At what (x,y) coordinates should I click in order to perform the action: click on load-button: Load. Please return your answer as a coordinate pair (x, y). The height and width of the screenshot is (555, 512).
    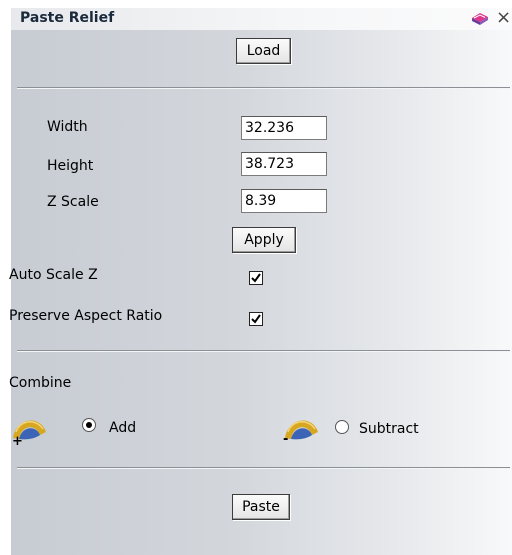
    Looking at the image, I should click on (263, 51).